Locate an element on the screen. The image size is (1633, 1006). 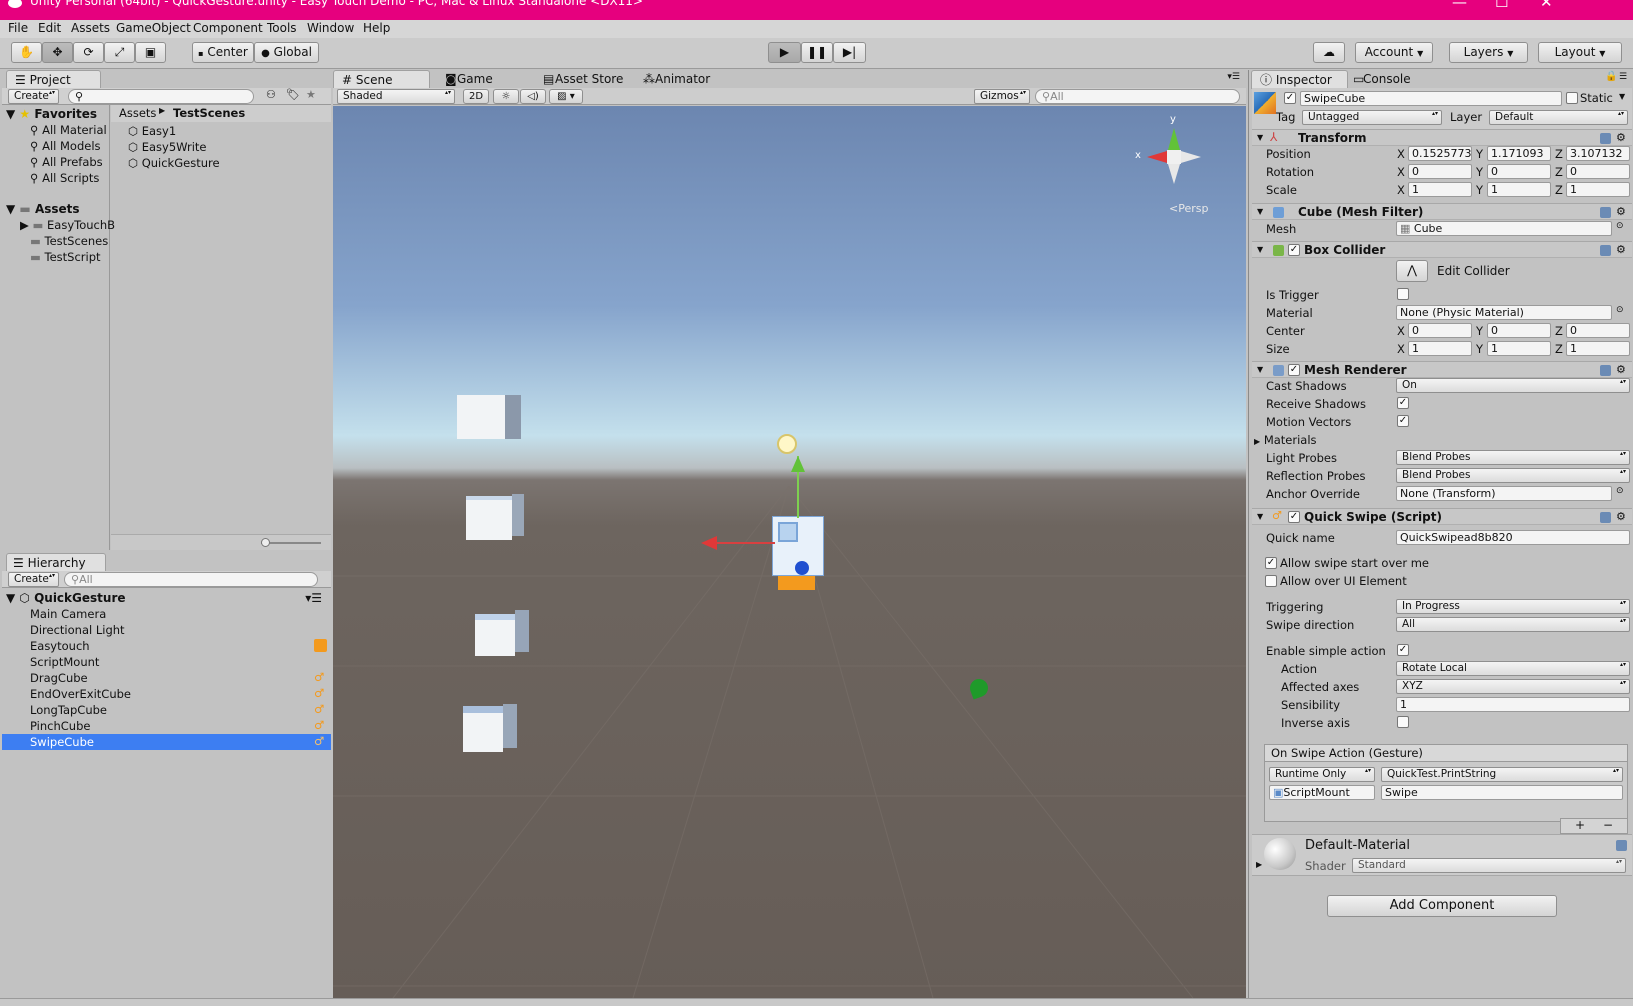
motion-vectors-checkbox: ✓ is located at coordinates (1403, 421).